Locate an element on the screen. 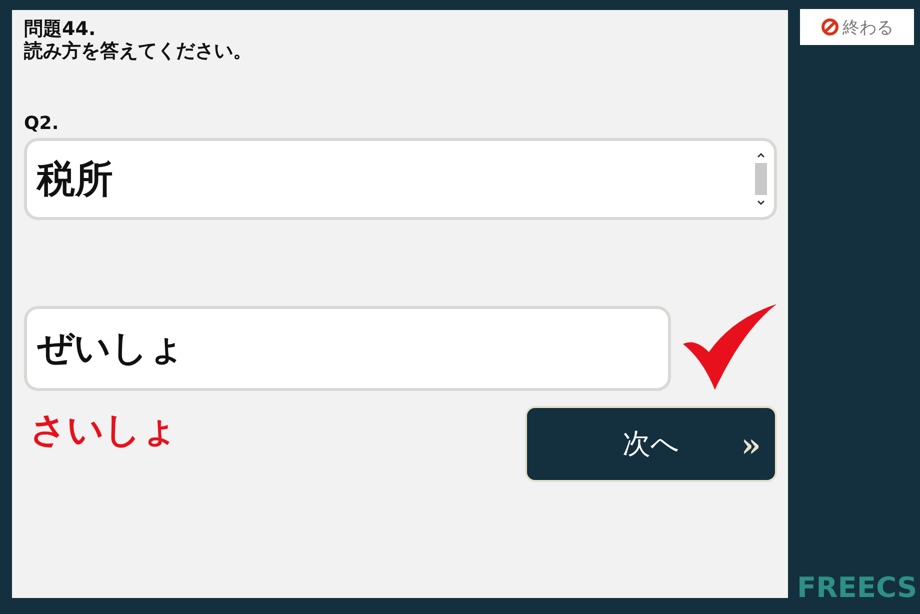 This screenshot has width=920, height=614. double-chevron-icon: » is located at coordinates (751, 445).